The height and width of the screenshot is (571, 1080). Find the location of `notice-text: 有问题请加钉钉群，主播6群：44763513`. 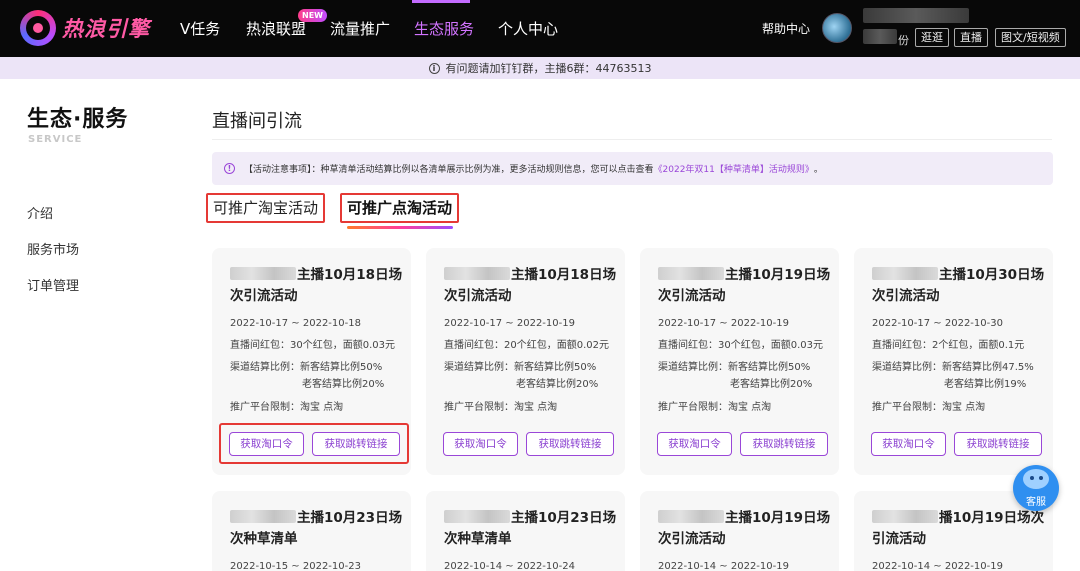

notice-text: 有问题请加钉钉群，主播6群：44763513 is located at coordinates (548, 68).